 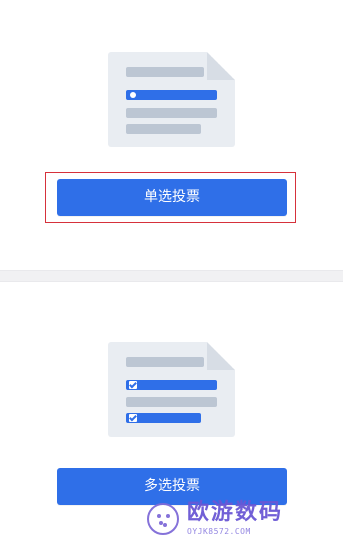 I want to click on watermark-text: 欧游数码 OYJK8572.COM, so click(x=235, y=519).